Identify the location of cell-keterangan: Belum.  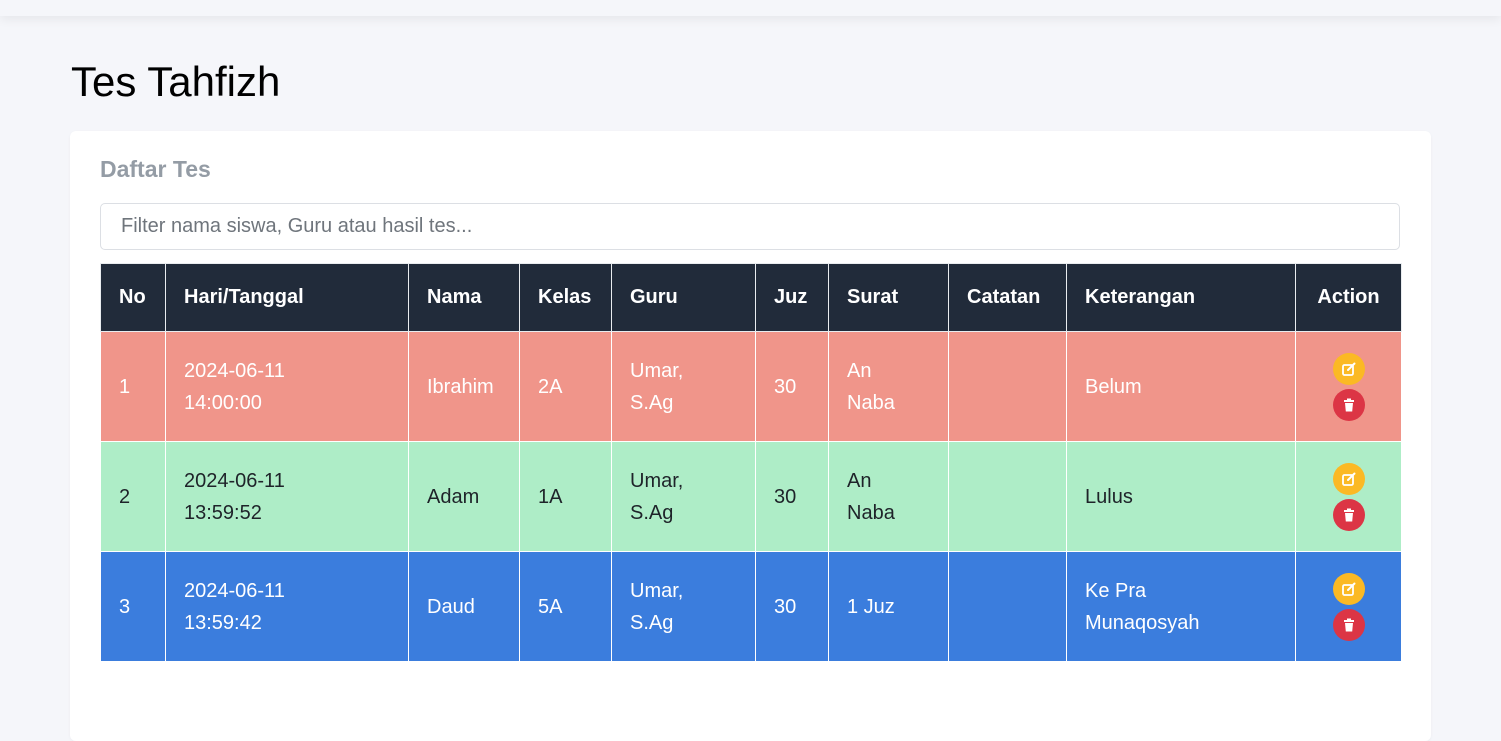
(1181, 386).